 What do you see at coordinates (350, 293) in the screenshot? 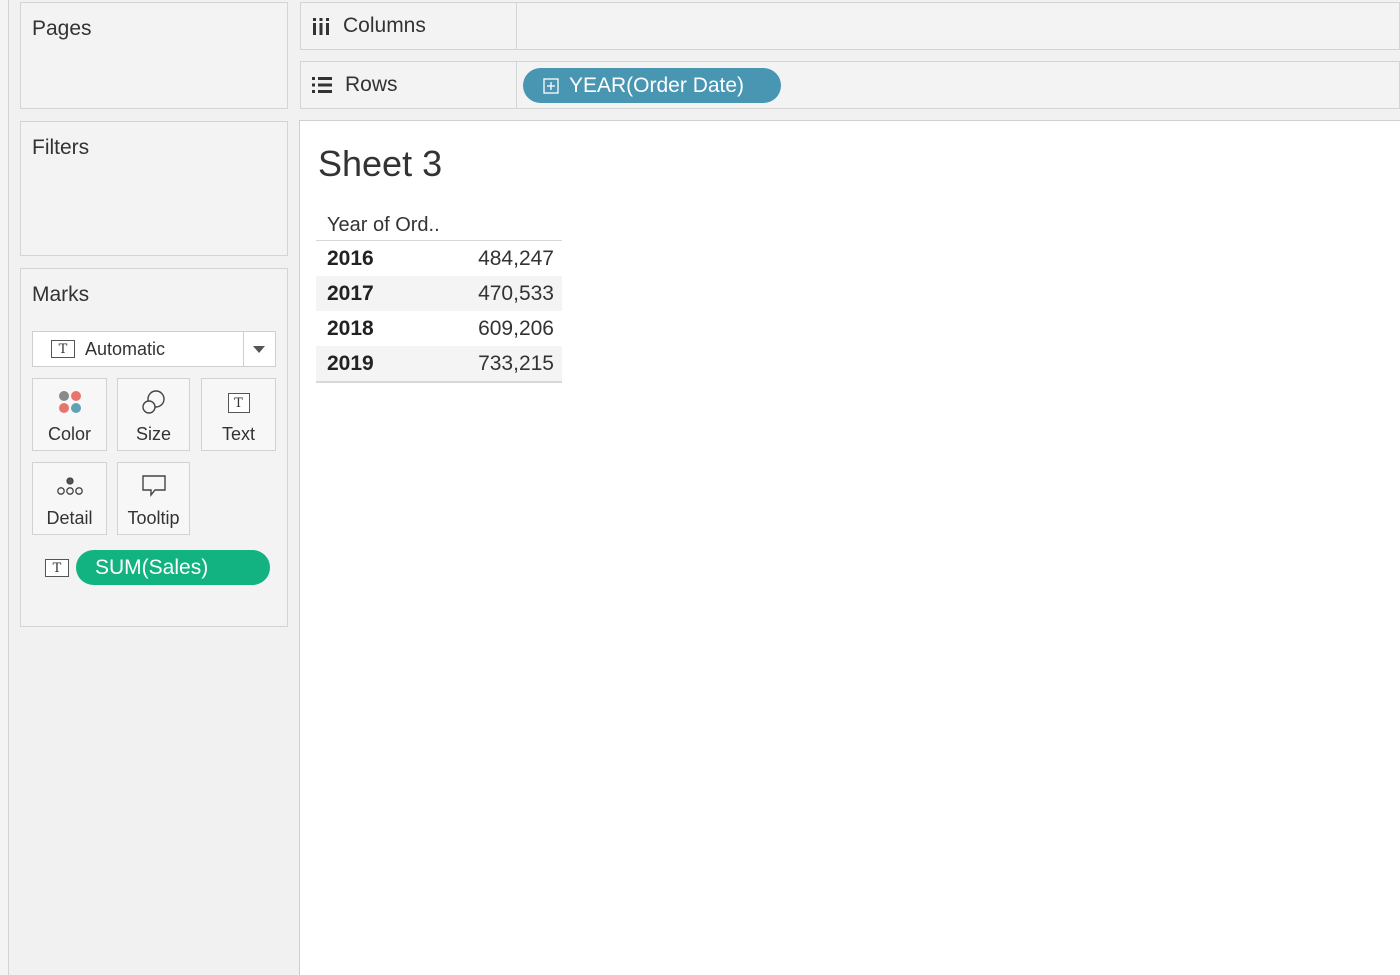
I see `year-cell: 2017` at bounding box center [350, 293].